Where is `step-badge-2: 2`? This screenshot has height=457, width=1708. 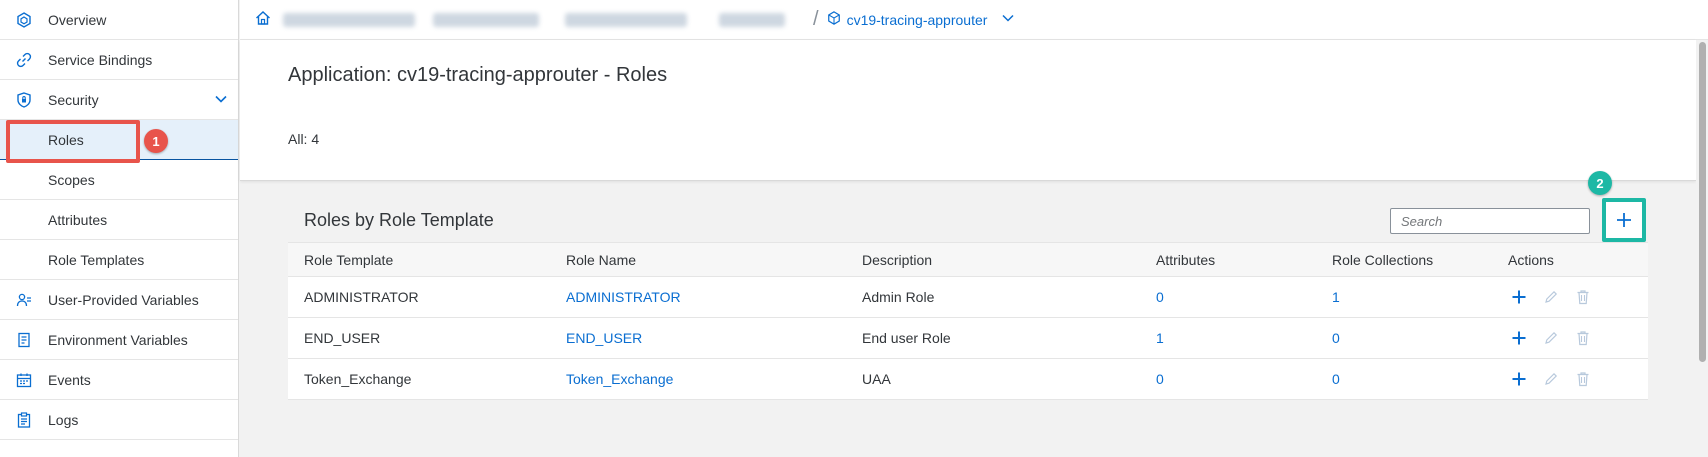
step-badge-2: 2 is located at coordinates (1600, 183).